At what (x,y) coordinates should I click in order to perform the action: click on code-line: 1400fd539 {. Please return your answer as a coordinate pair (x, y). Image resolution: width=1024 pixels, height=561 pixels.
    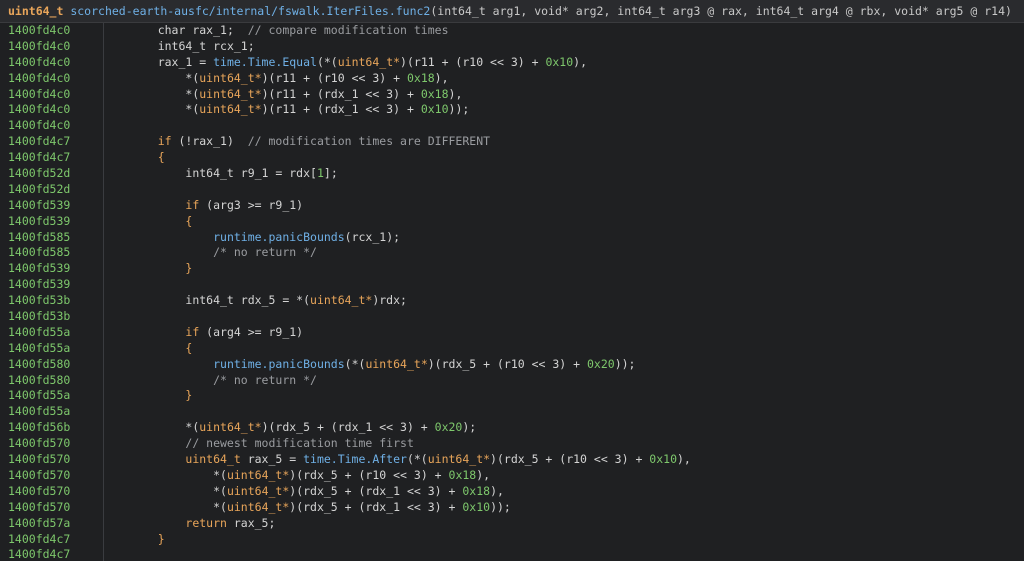
    Looking at the image, I should click on (512, 222).